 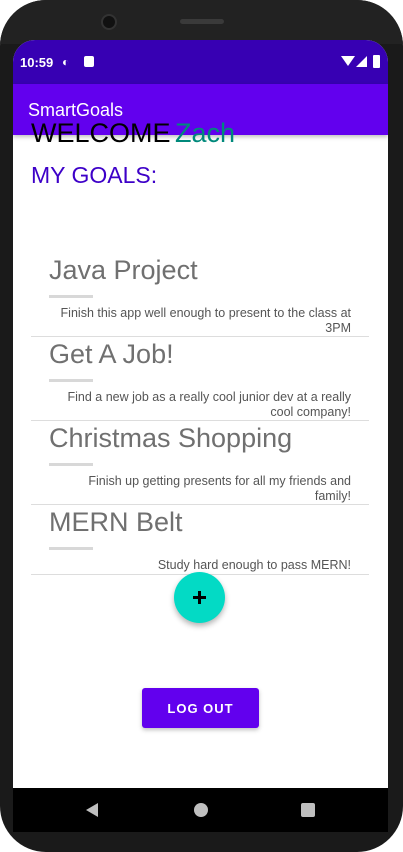 What do you see at coordinates (123, 270) in the screenshot?
I see `goal-title: Java Project` at bounding box center [123, 270].